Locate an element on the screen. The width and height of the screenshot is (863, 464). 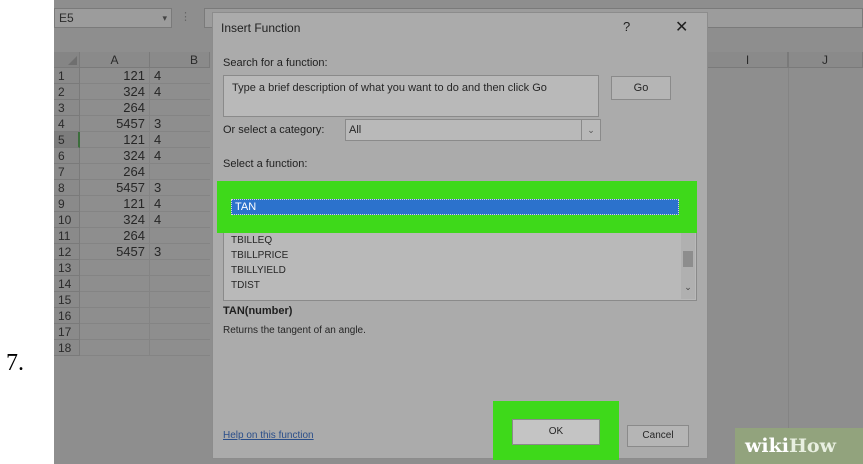
row-header: 9 is located at coordinates (67, 204).